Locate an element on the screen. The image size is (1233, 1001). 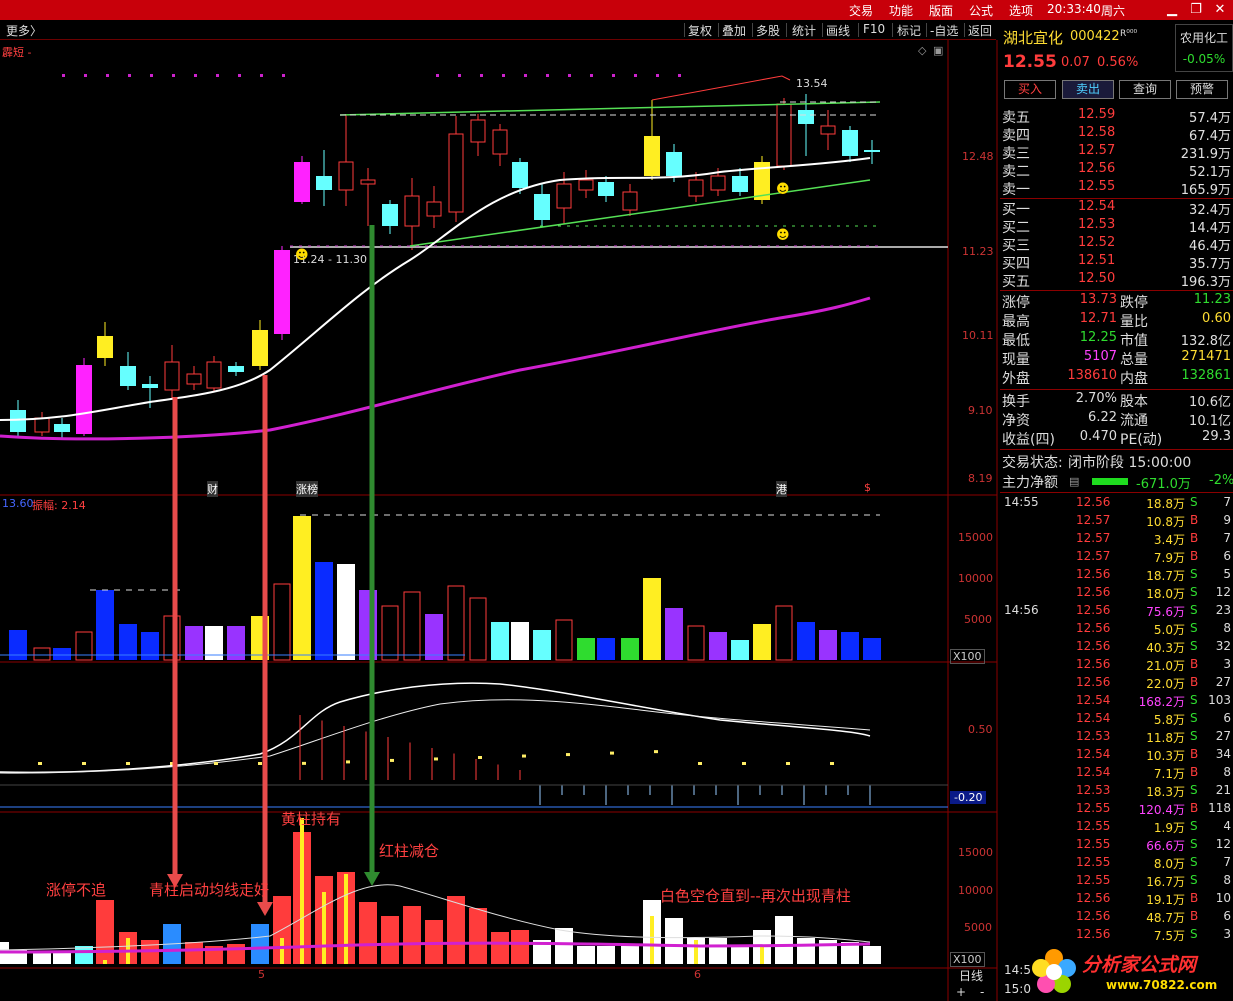
stock-change-pct: 0.56% is located at coordinates (1118, 62).